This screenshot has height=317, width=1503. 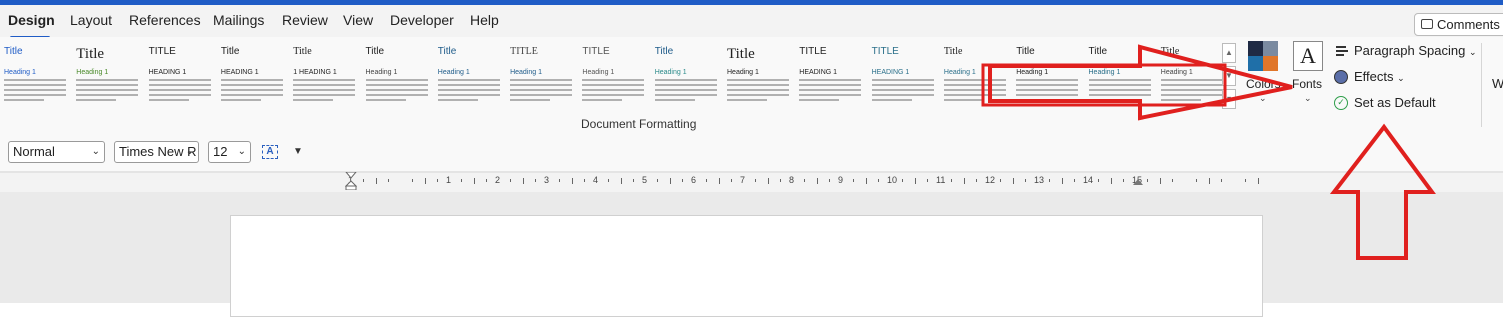 I want to click on fonts-label: Fonts, so click(x=1307, y=84).